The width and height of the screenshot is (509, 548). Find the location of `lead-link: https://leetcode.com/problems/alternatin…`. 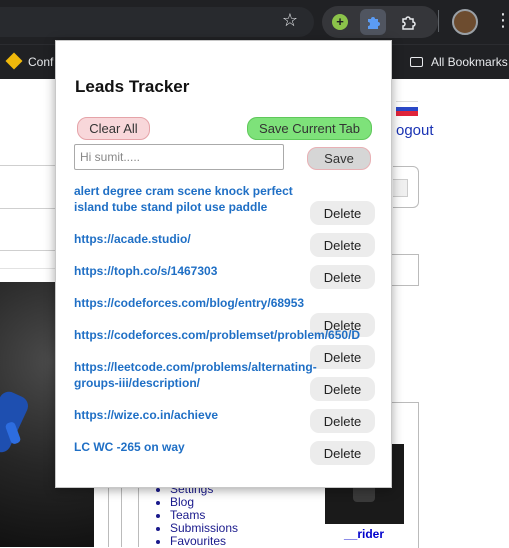

lead-link: https://leetcode.com/problems/alternatin… is located at coordinates (201, 375).